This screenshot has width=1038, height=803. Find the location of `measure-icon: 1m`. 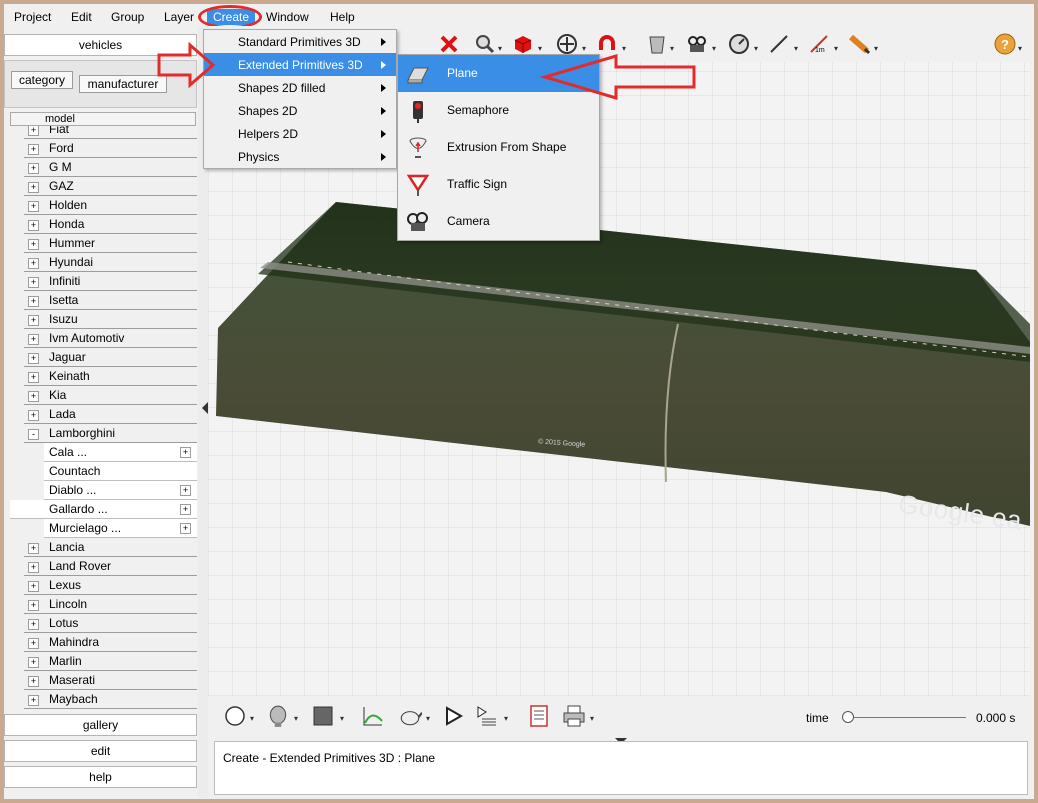

measure-icon: 1m is located at coordinates (819, 44).